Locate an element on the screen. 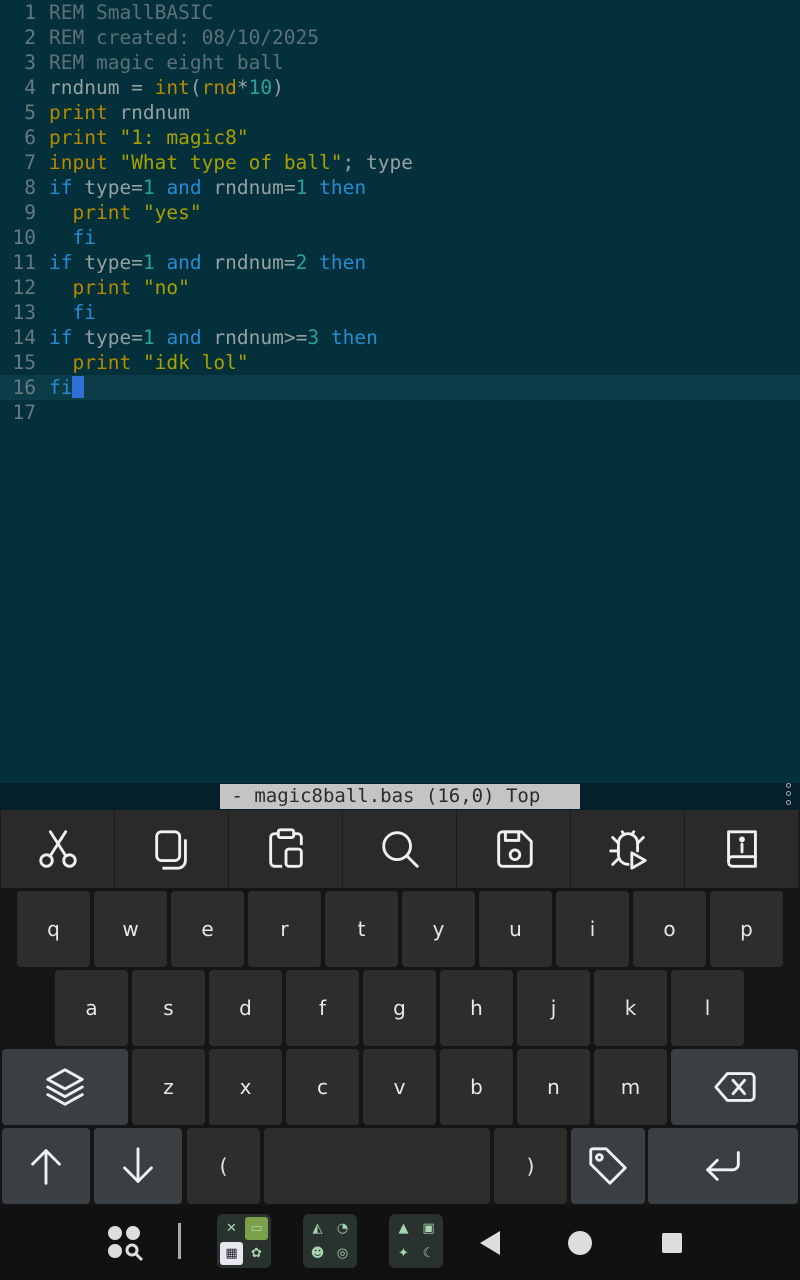  code-line: 6 print "1: magic8" is located at coordinates (400, 137).